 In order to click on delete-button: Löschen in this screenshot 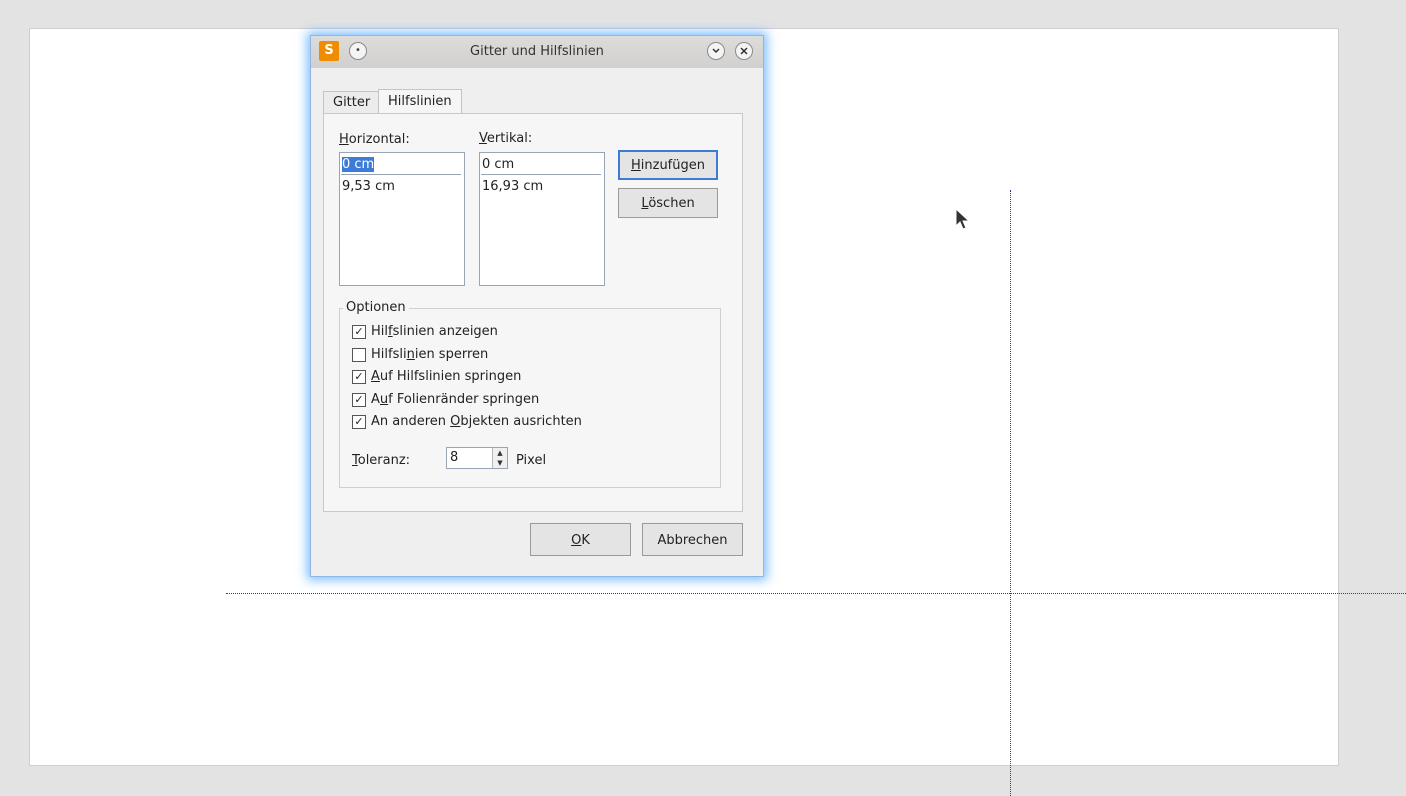, I will do `click(668, 203)`.